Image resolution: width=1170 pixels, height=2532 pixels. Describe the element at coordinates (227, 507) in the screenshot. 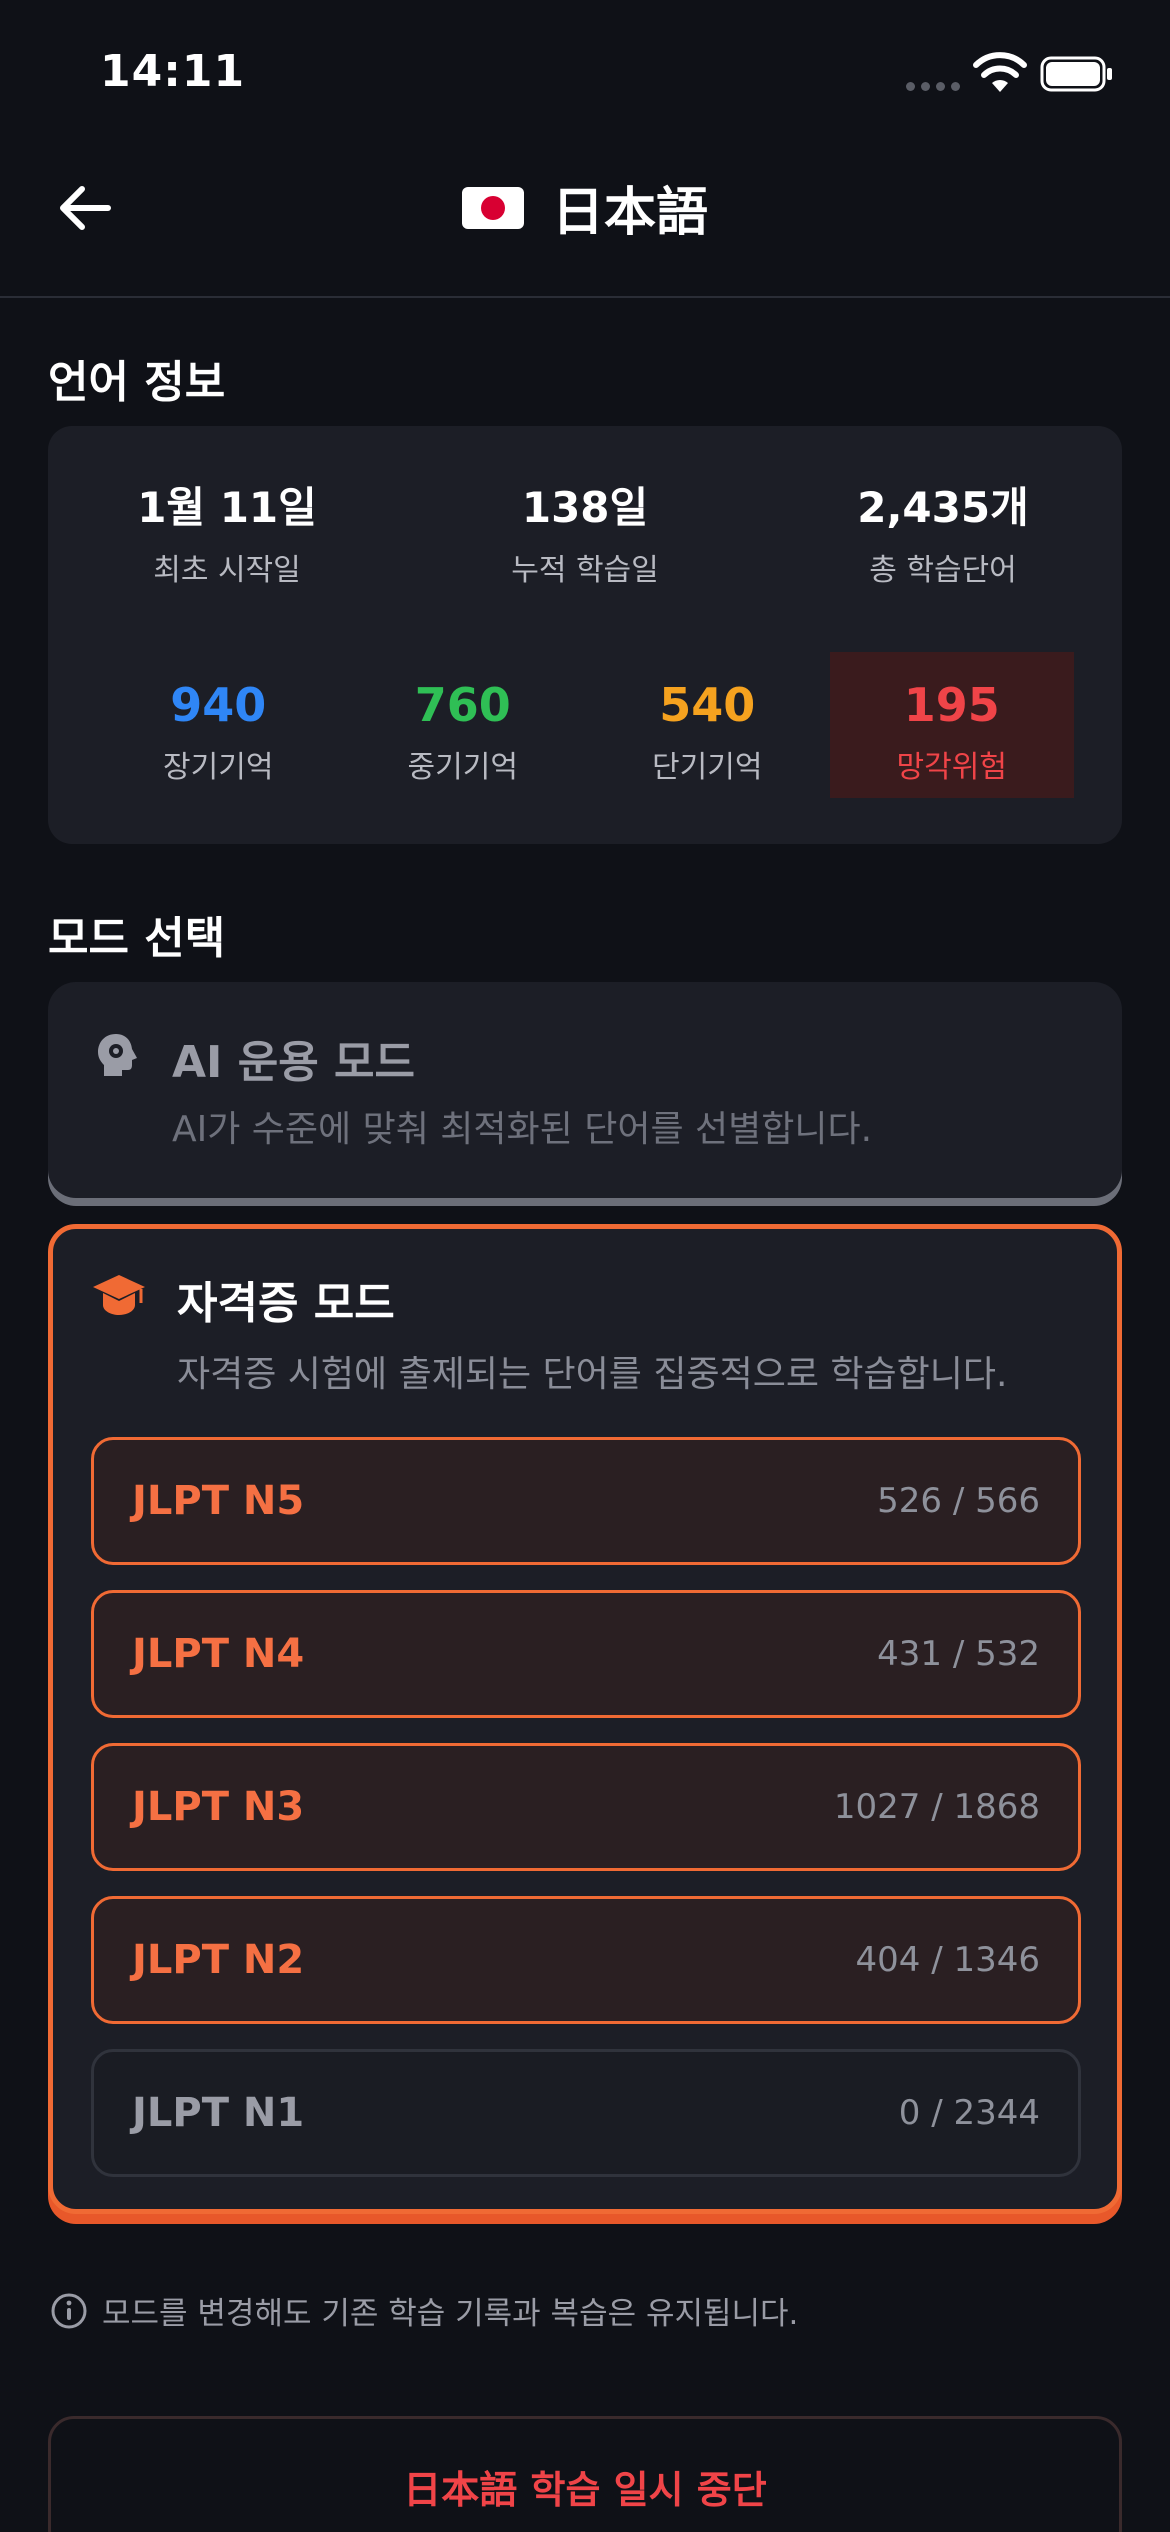

I see `stat-value: 1월 11일` at that location.